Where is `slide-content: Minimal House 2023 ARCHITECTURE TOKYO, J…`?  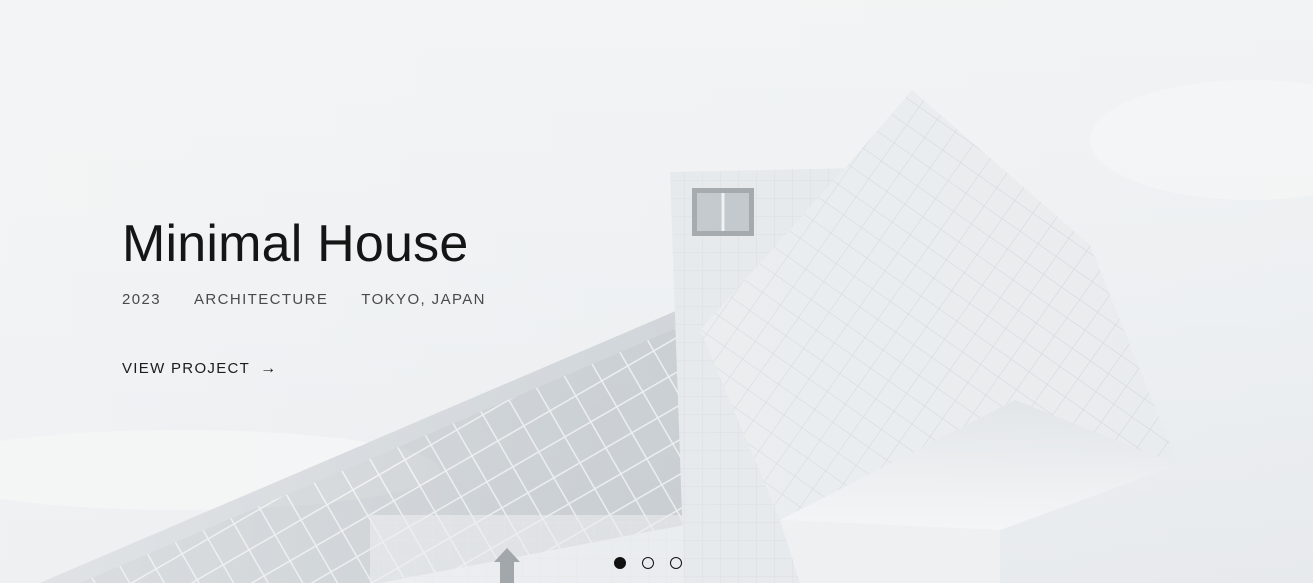
slide-content: Minimal House 2023 ARCHITECTURE TOKYO, J… is located at coordinates (304, 295).